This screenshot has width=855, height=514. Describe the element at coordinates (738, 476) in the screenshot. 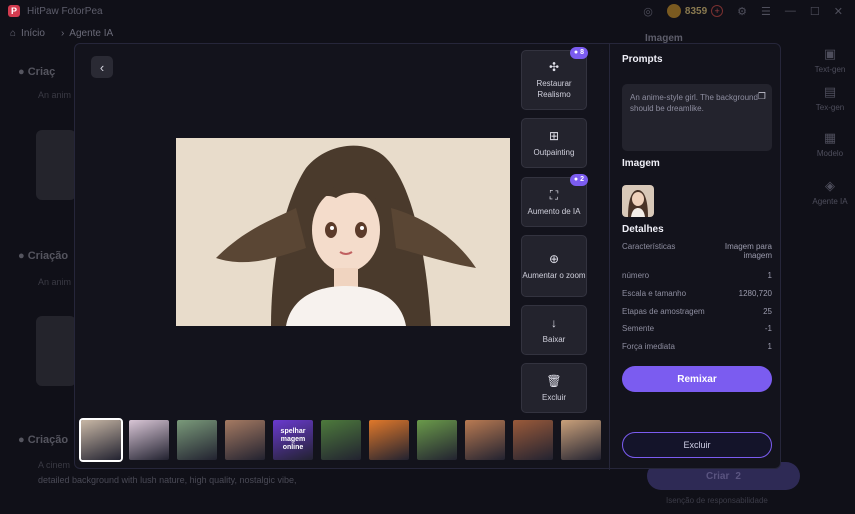

I see `create-cost: 2` at that location.